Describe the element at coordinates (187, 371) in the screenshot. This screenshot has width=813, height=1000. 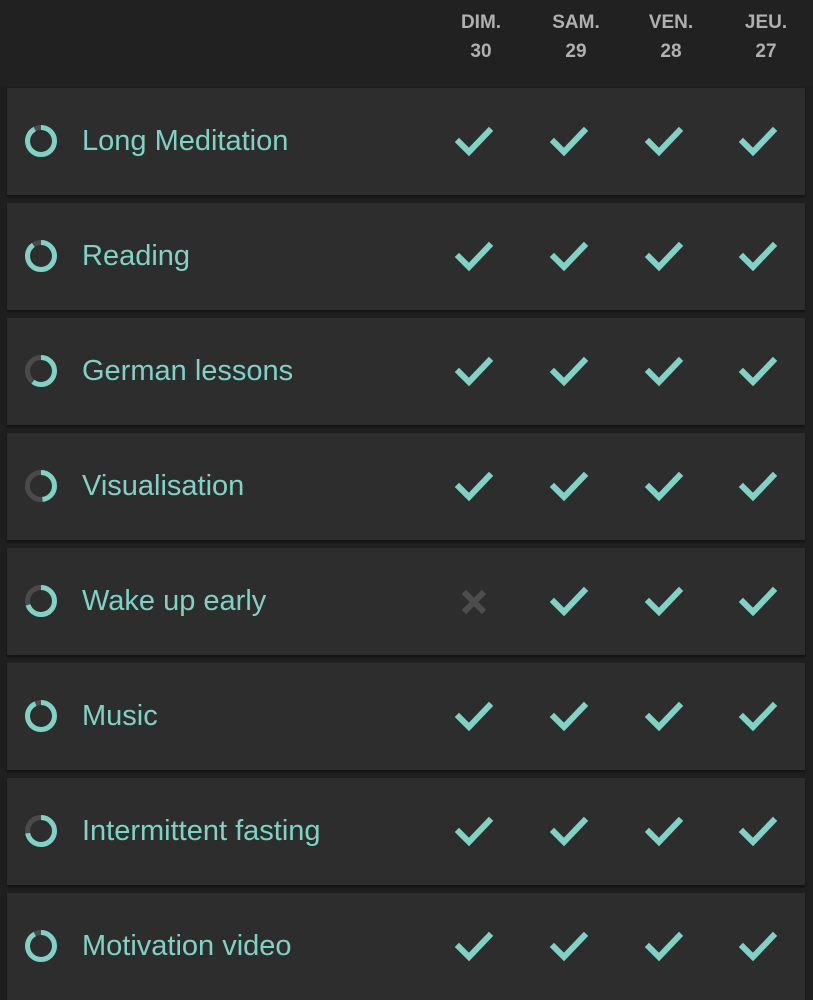
I see `habit-name: German lessons` at that location.